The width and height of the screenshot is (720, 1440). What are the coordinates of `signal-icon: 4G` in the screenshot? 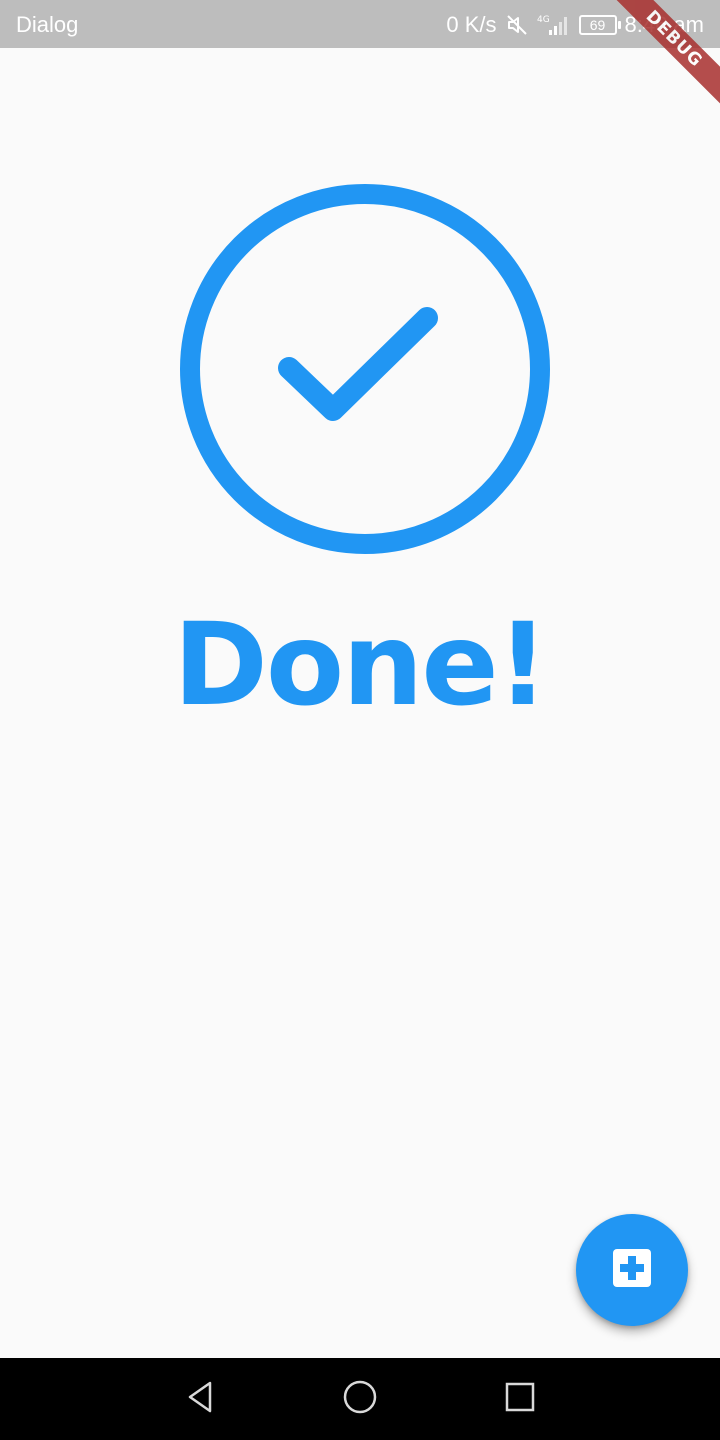 It's located at (554, 25).